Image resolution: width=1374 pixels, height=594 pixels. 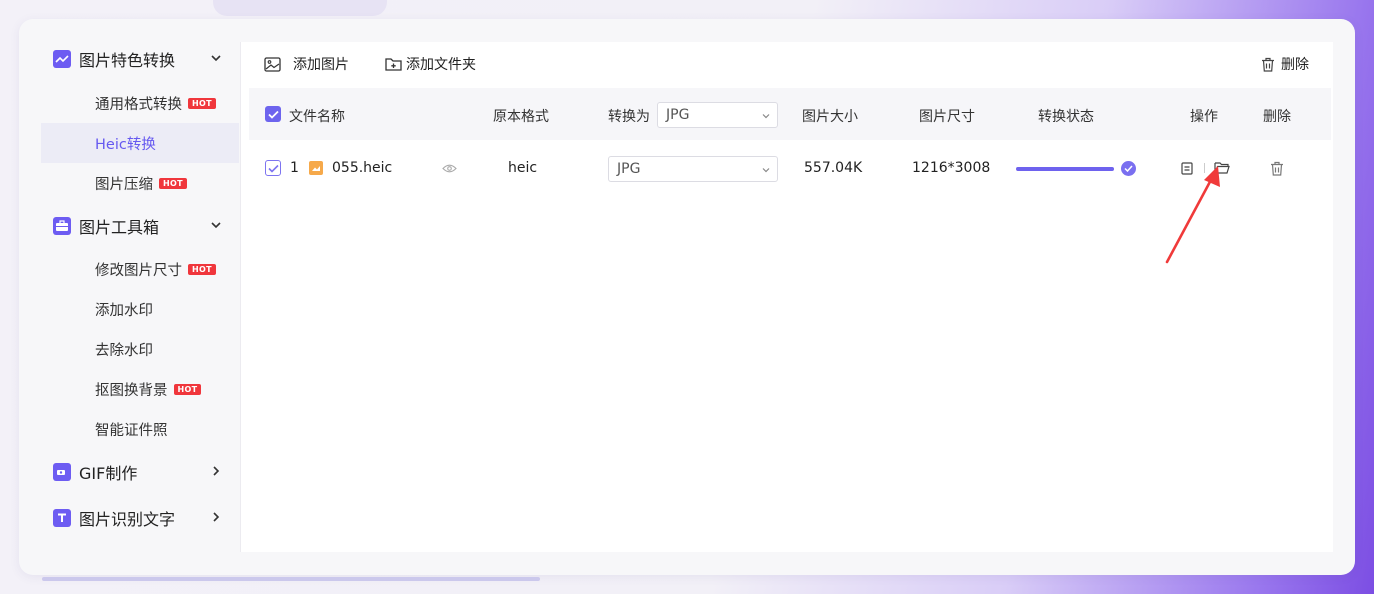 I want to click on sidebar-item-label: 通用格式转换, so click(x=138, y=104).